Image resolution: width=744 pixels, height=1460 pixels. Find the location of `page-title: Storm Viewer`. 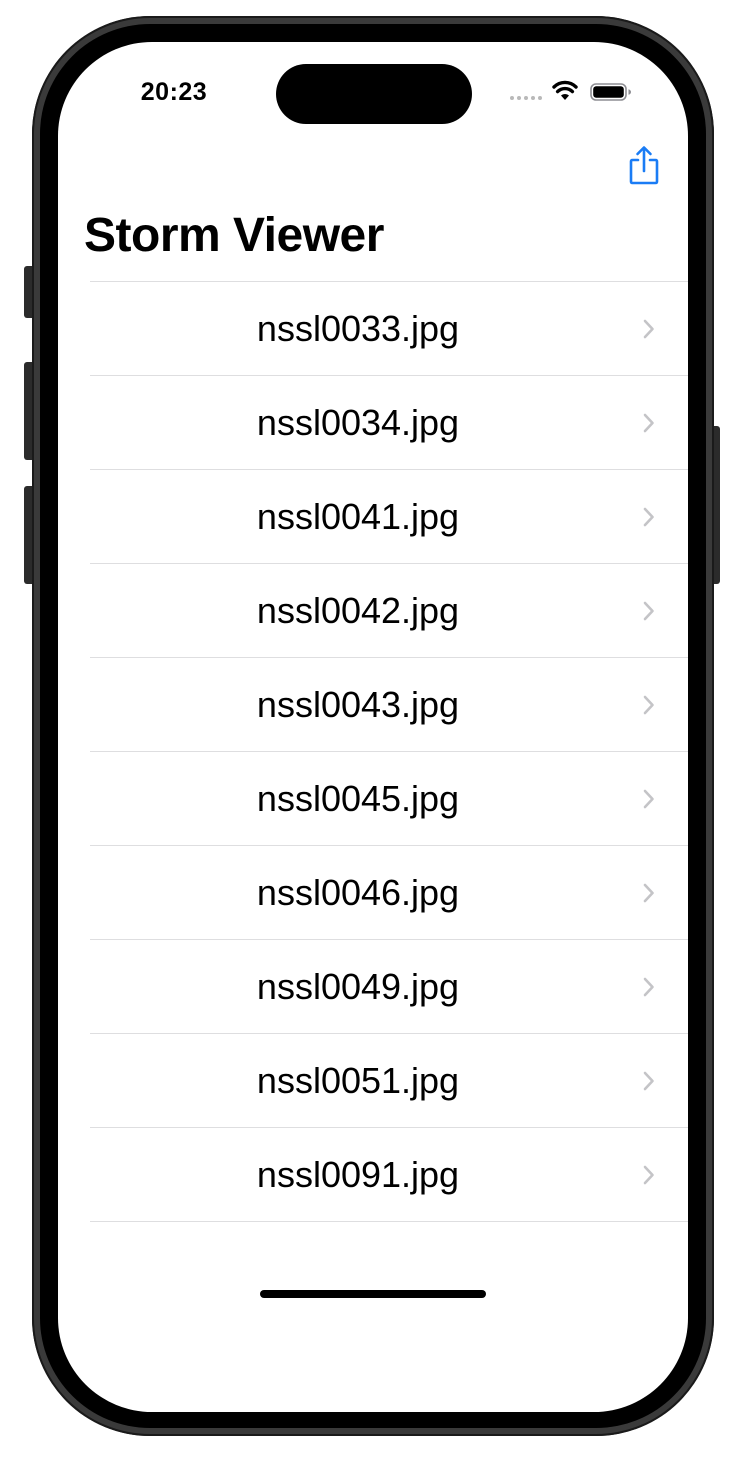

page-title: Storm Viewer is located at coordinates (234, 235).